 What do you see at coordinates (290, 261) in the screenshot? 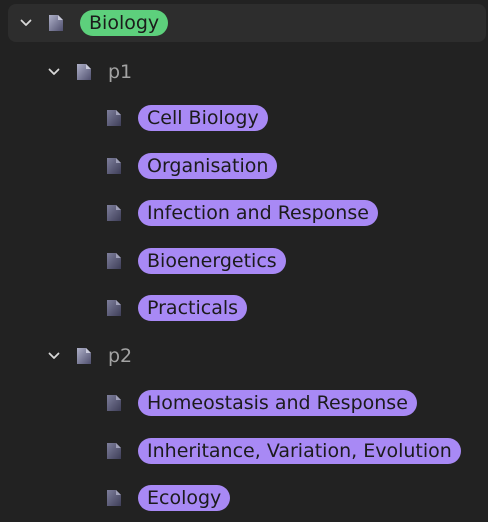
I see `tree-item-bioenergetics: Bioenergetics` at bounding box center [290, 261].